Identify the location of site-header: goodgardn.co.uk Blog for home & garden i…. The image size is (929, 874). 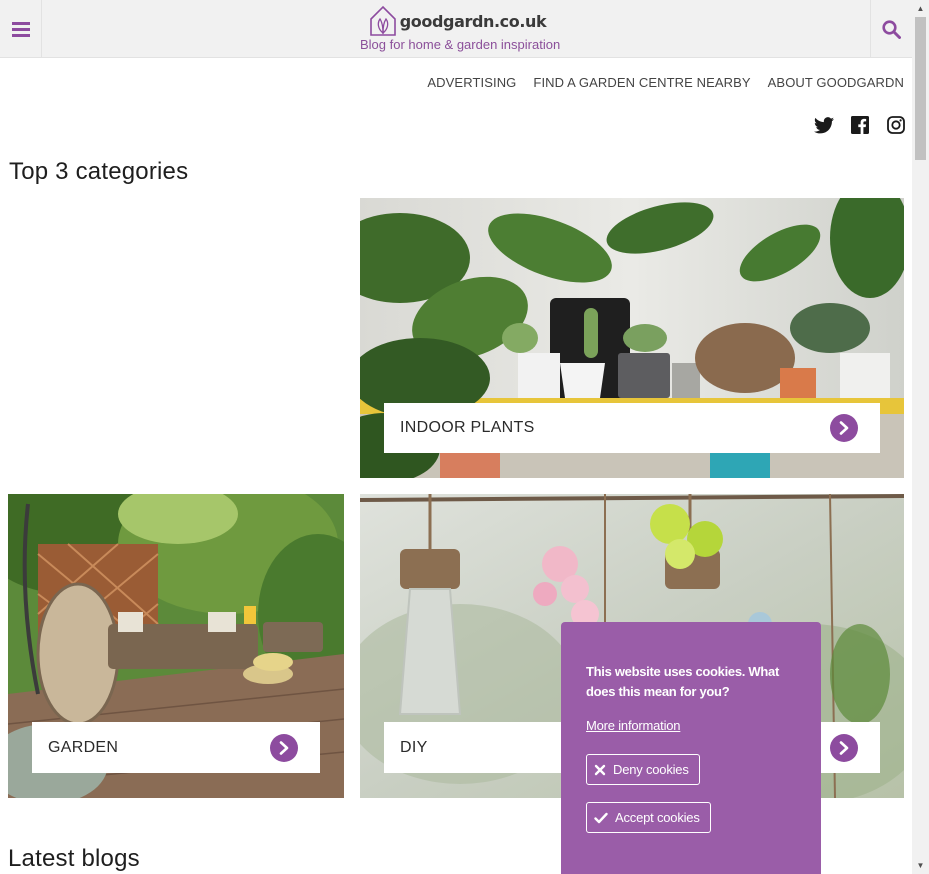
(456, 29).